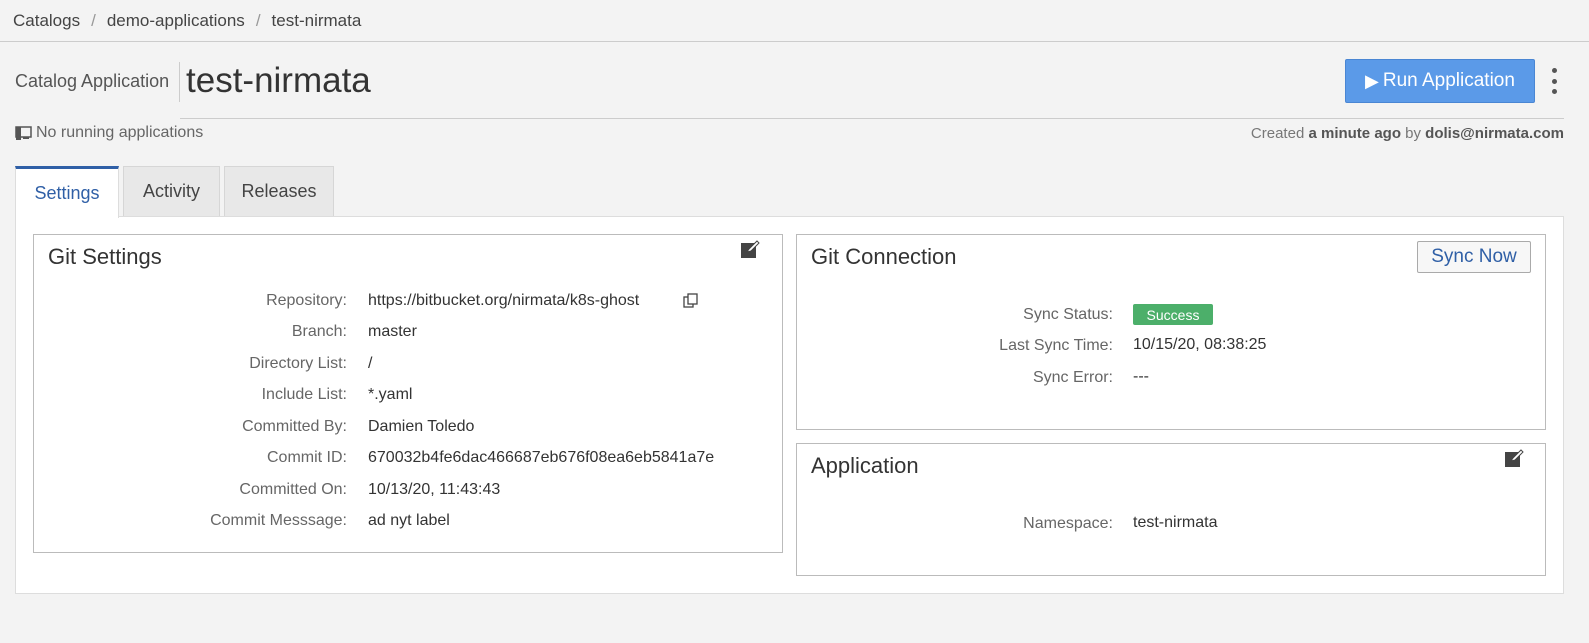 This screenshot has height=643, width=1589. What do you see at coordinates (409, 520) in the screenshot?
I see `commit-message-value: ad nyt label` at bounding box center [409, 520].